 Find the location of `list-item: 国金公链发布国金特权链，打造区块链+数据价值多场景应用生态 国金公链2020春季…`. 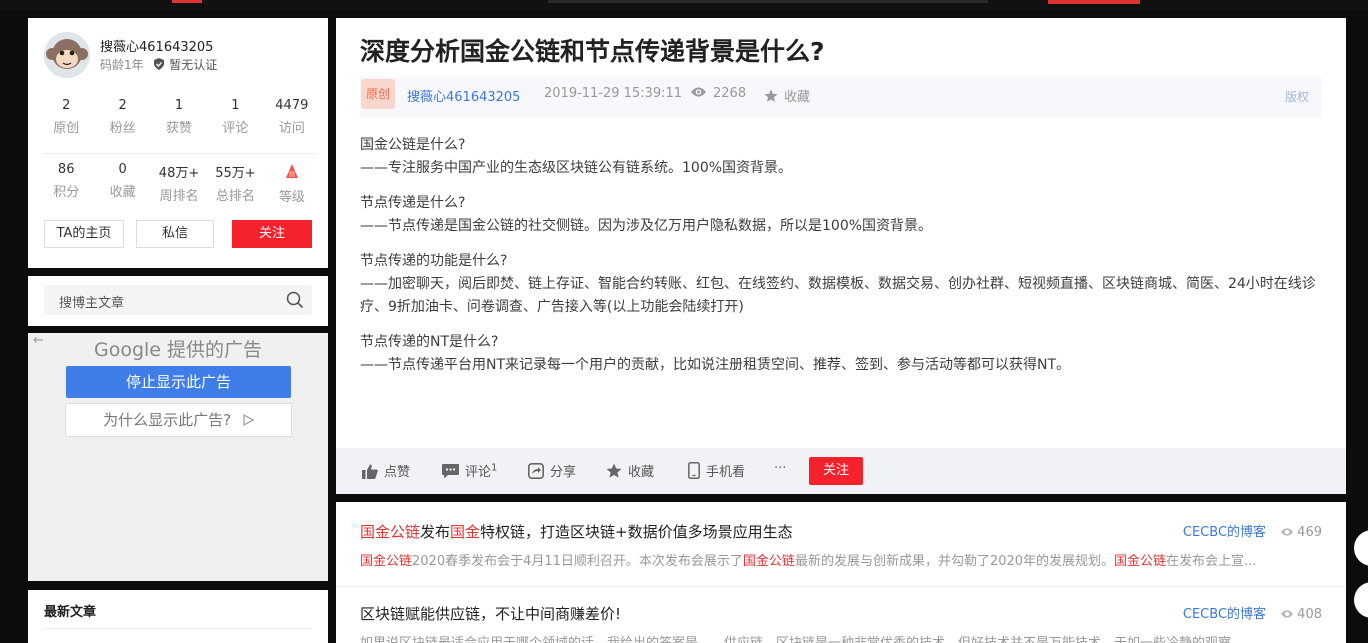

list-item: 国金公链发布国金特权链，打造区块链+数据价值多场景应用生态 国金公链2020春季… is located at coordinates (841, 545).